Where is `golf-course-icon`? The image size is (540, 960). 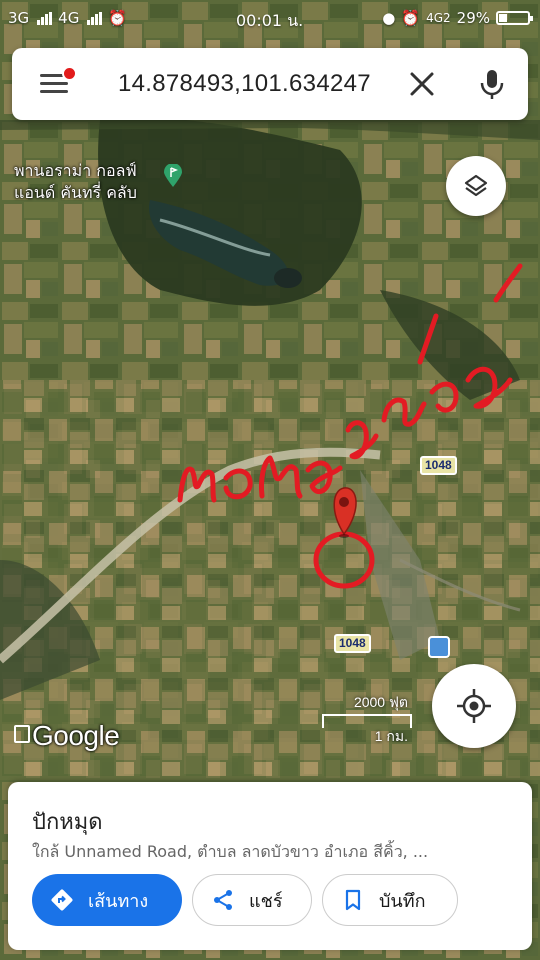
golf-course-icon is located at coordinates (173, 176).